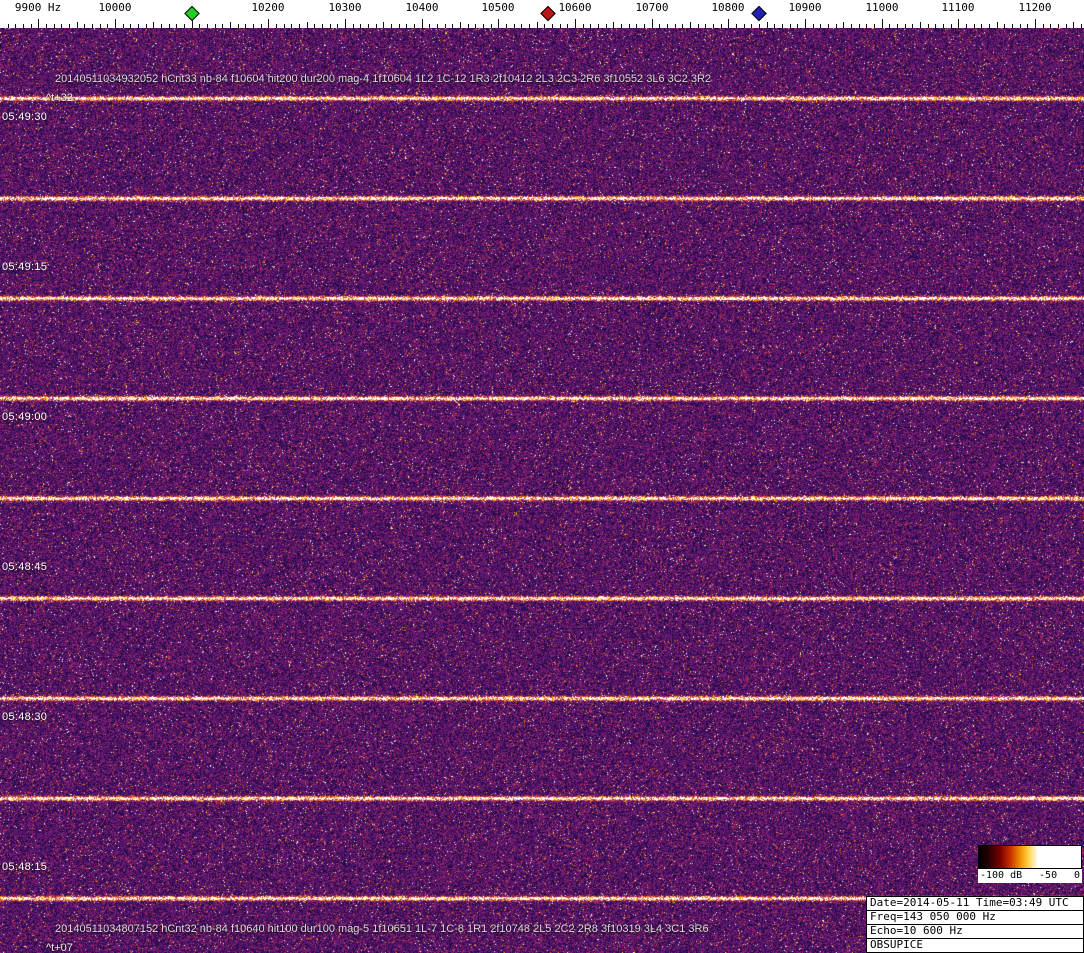 This screenshot has height=953, width=1084. Describe the element at coordinates (498, 7) in the screenshot. I see `freq-tick-label: 10500` at that location.